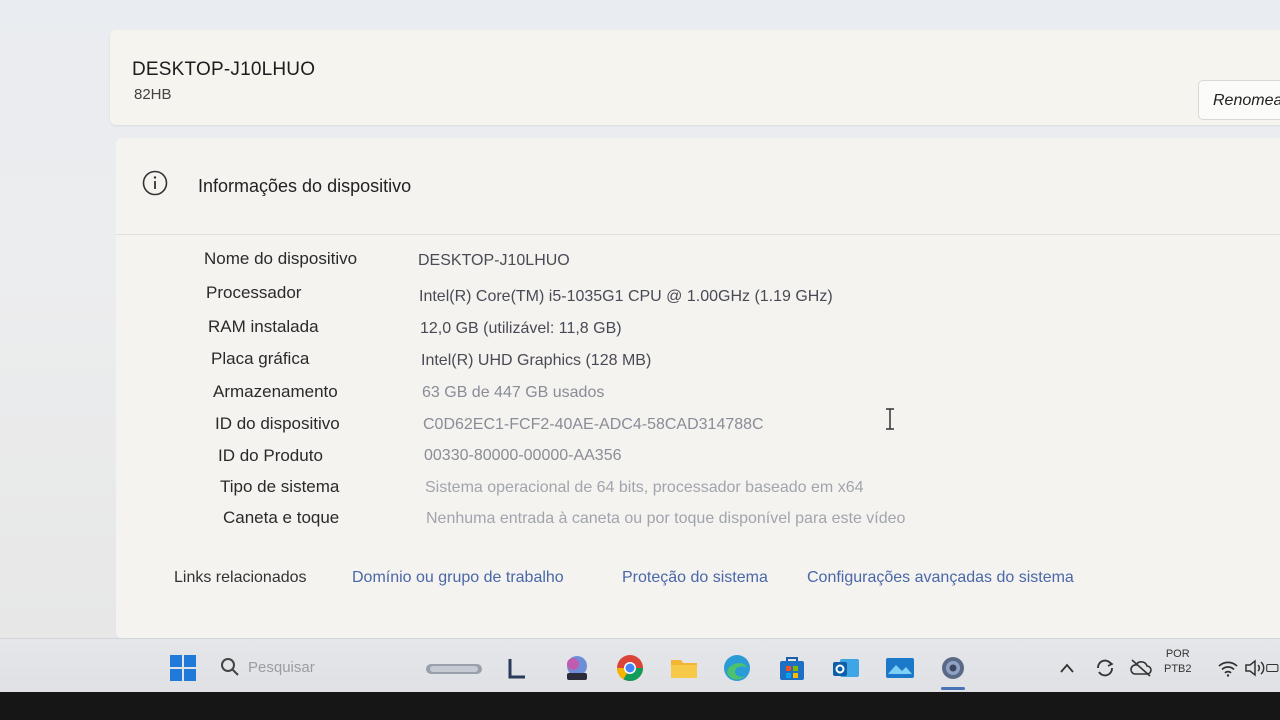 The width and height of the screenshot is (1280, 720). What do you see at coordinates (846, 668) in the screenshot?
I see `outlook-icon` at bounding box center [846, 668].